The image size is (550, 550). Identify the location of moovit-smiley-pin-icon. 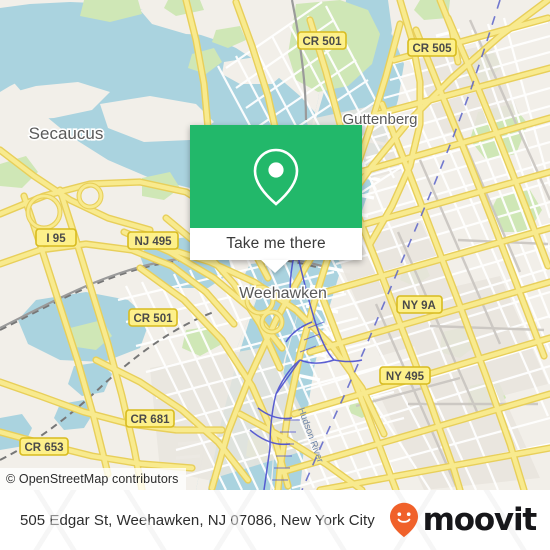
(403, 520).